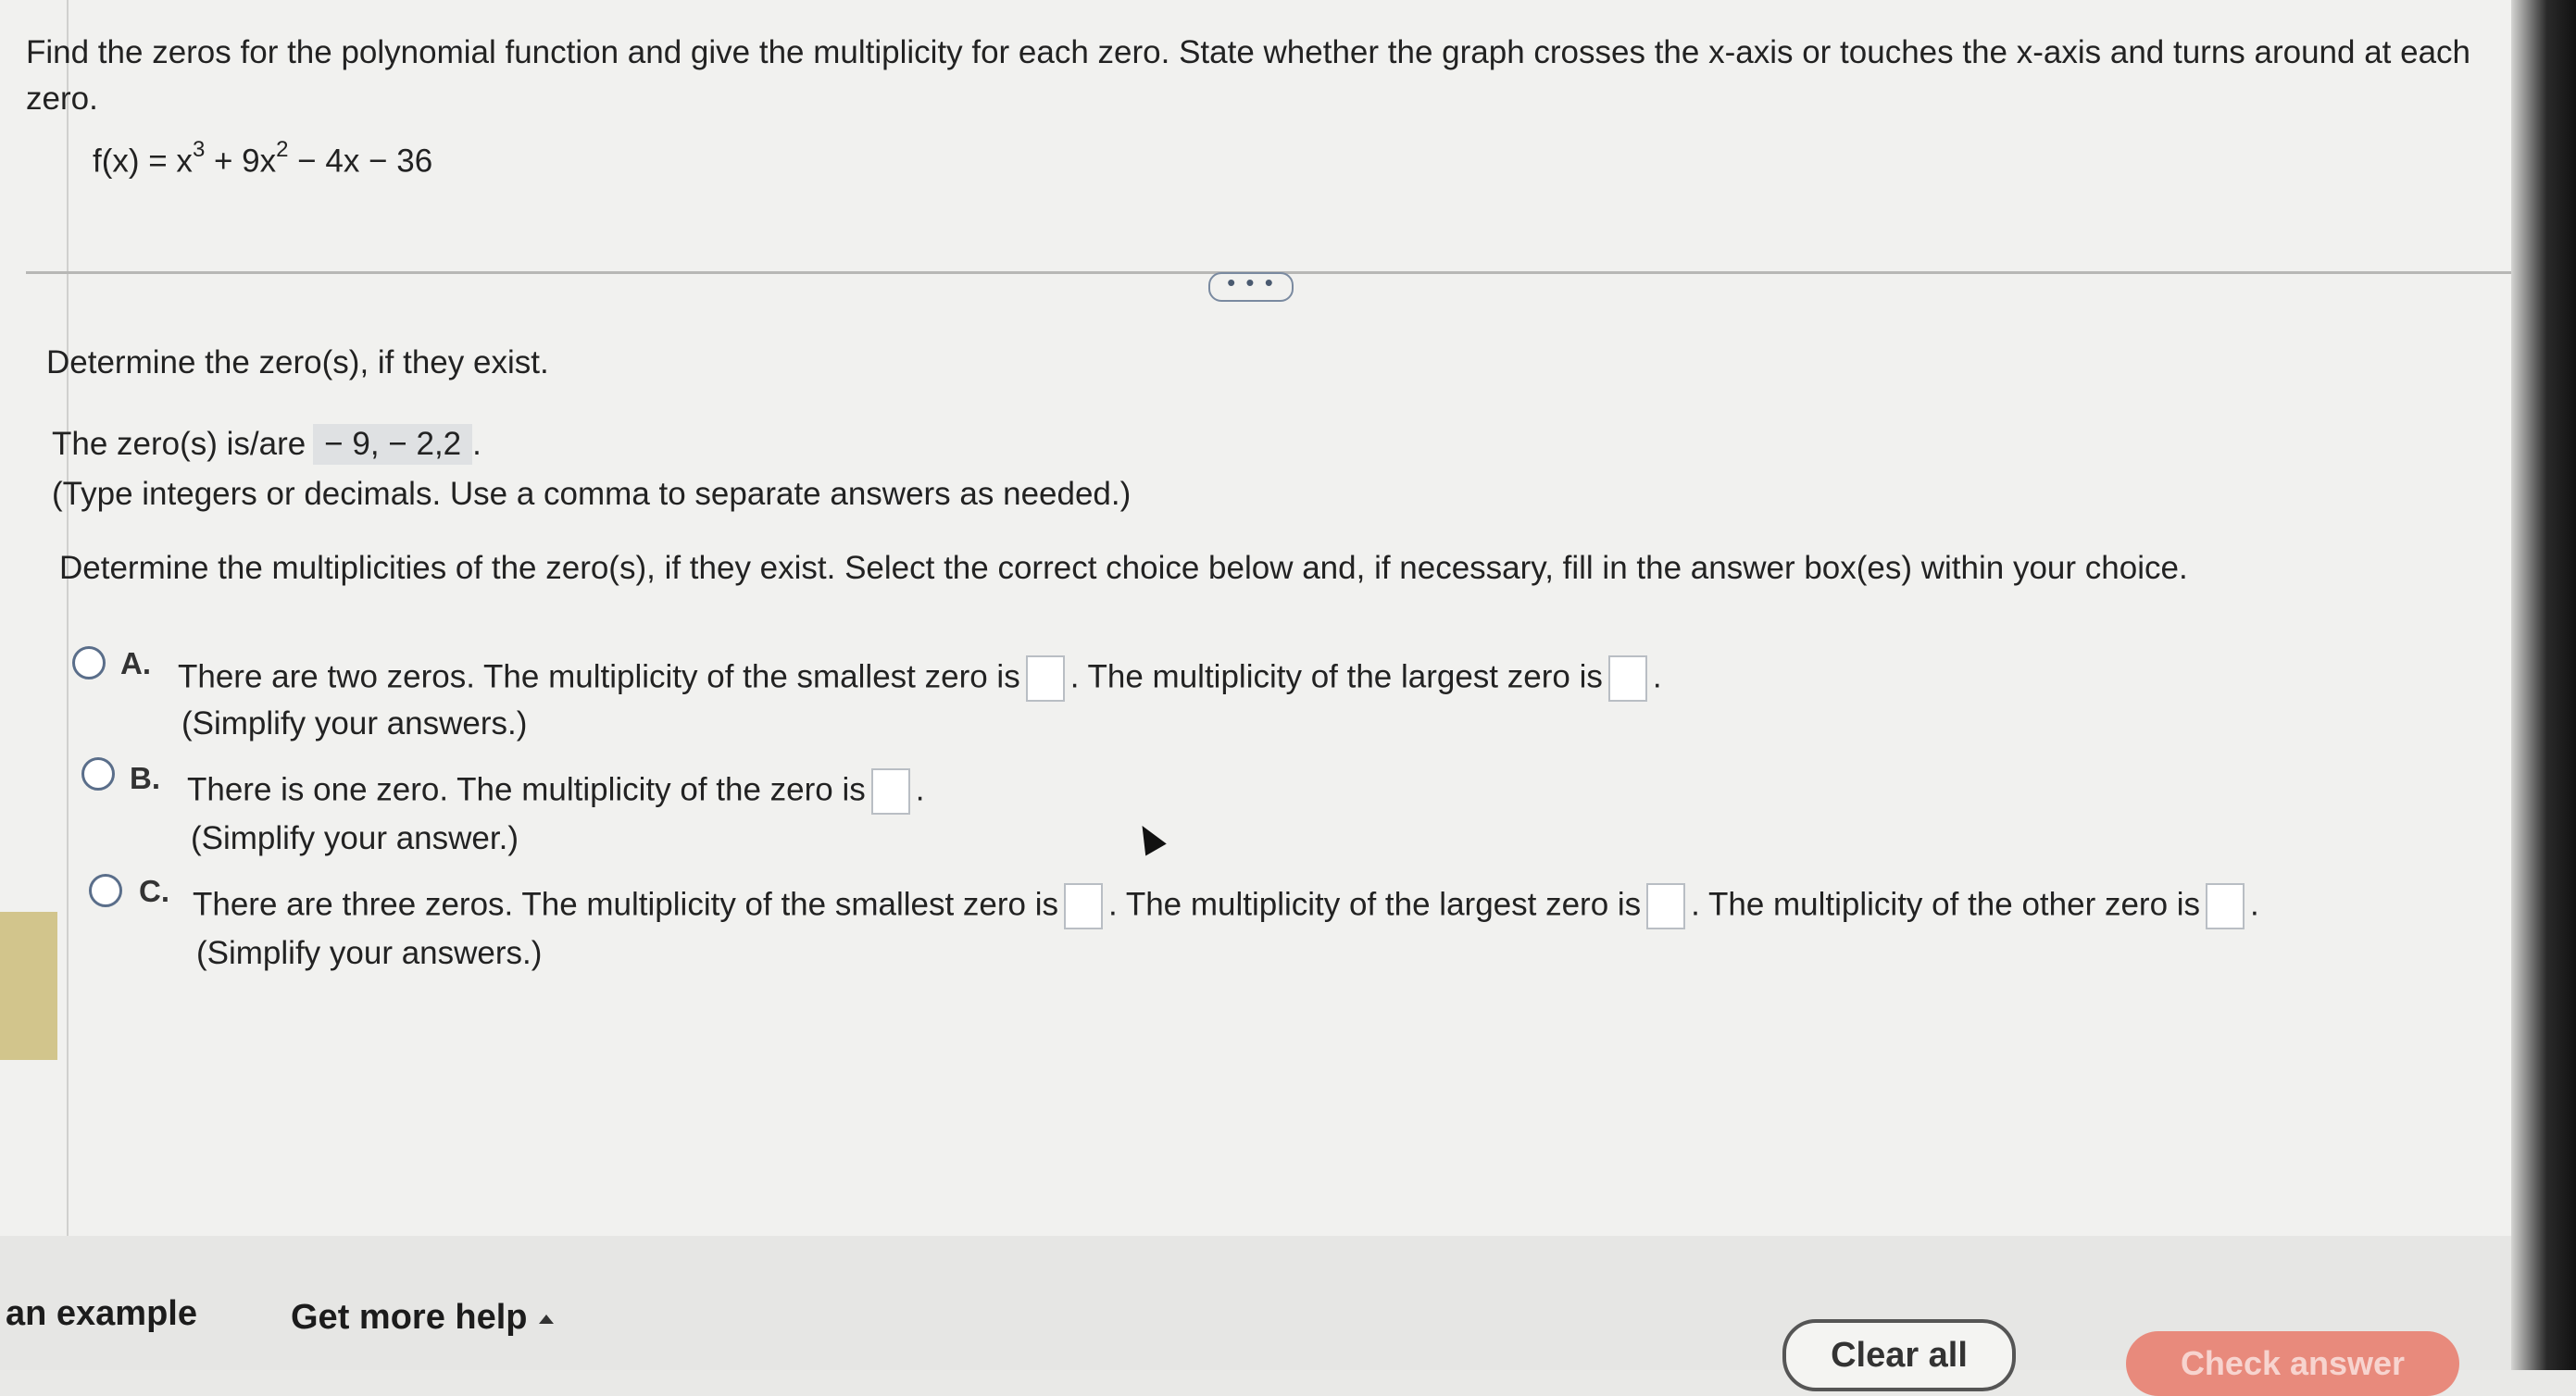  What do you see at coordinates (199, 149) in the screenshot?
I see `formula-exponent-3: 3` at bounding box center [199, 149].